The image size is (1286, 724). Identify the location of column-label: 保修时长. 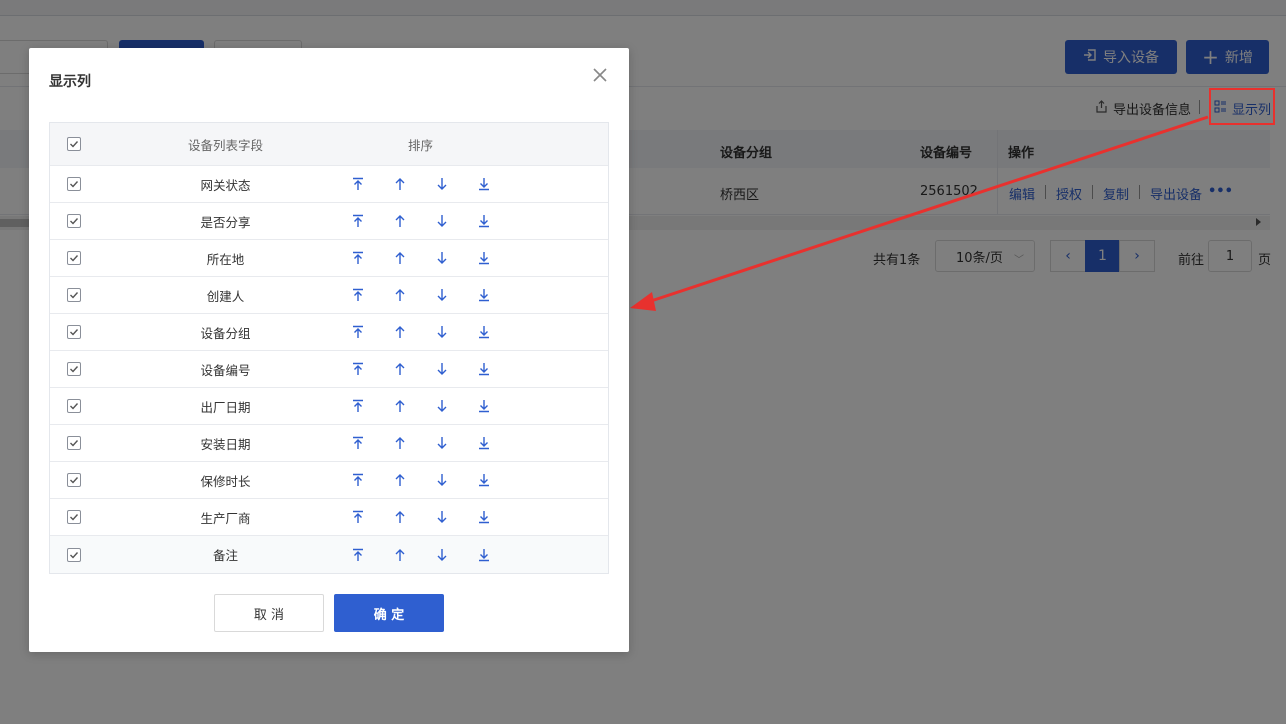
(225, 481).